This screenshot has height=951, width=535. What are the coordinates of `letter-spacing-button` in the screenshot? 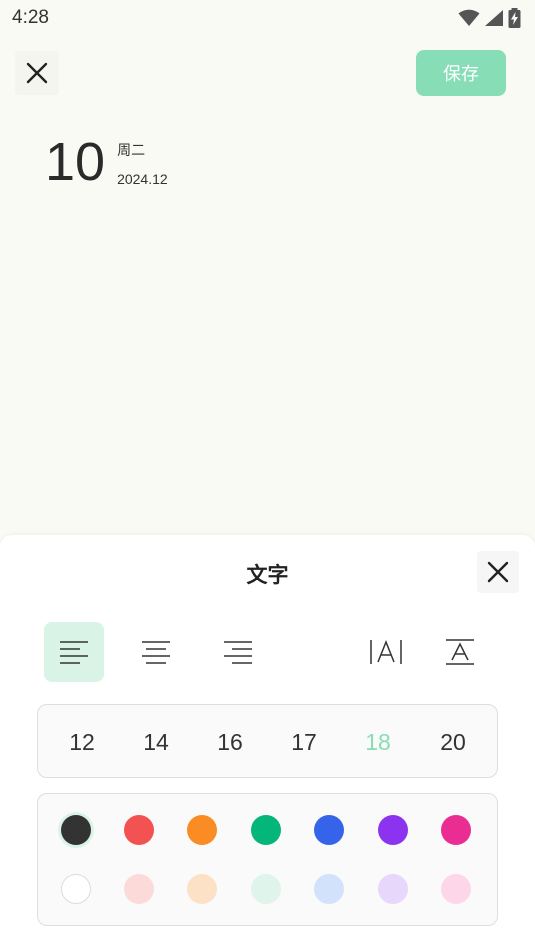 It's located at (386, 652).